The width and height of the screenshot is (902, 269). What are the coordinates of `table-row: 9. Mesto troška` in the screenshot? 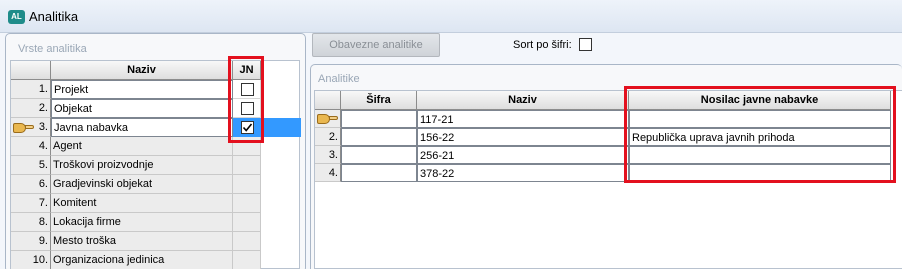 It's located at (156, 241).